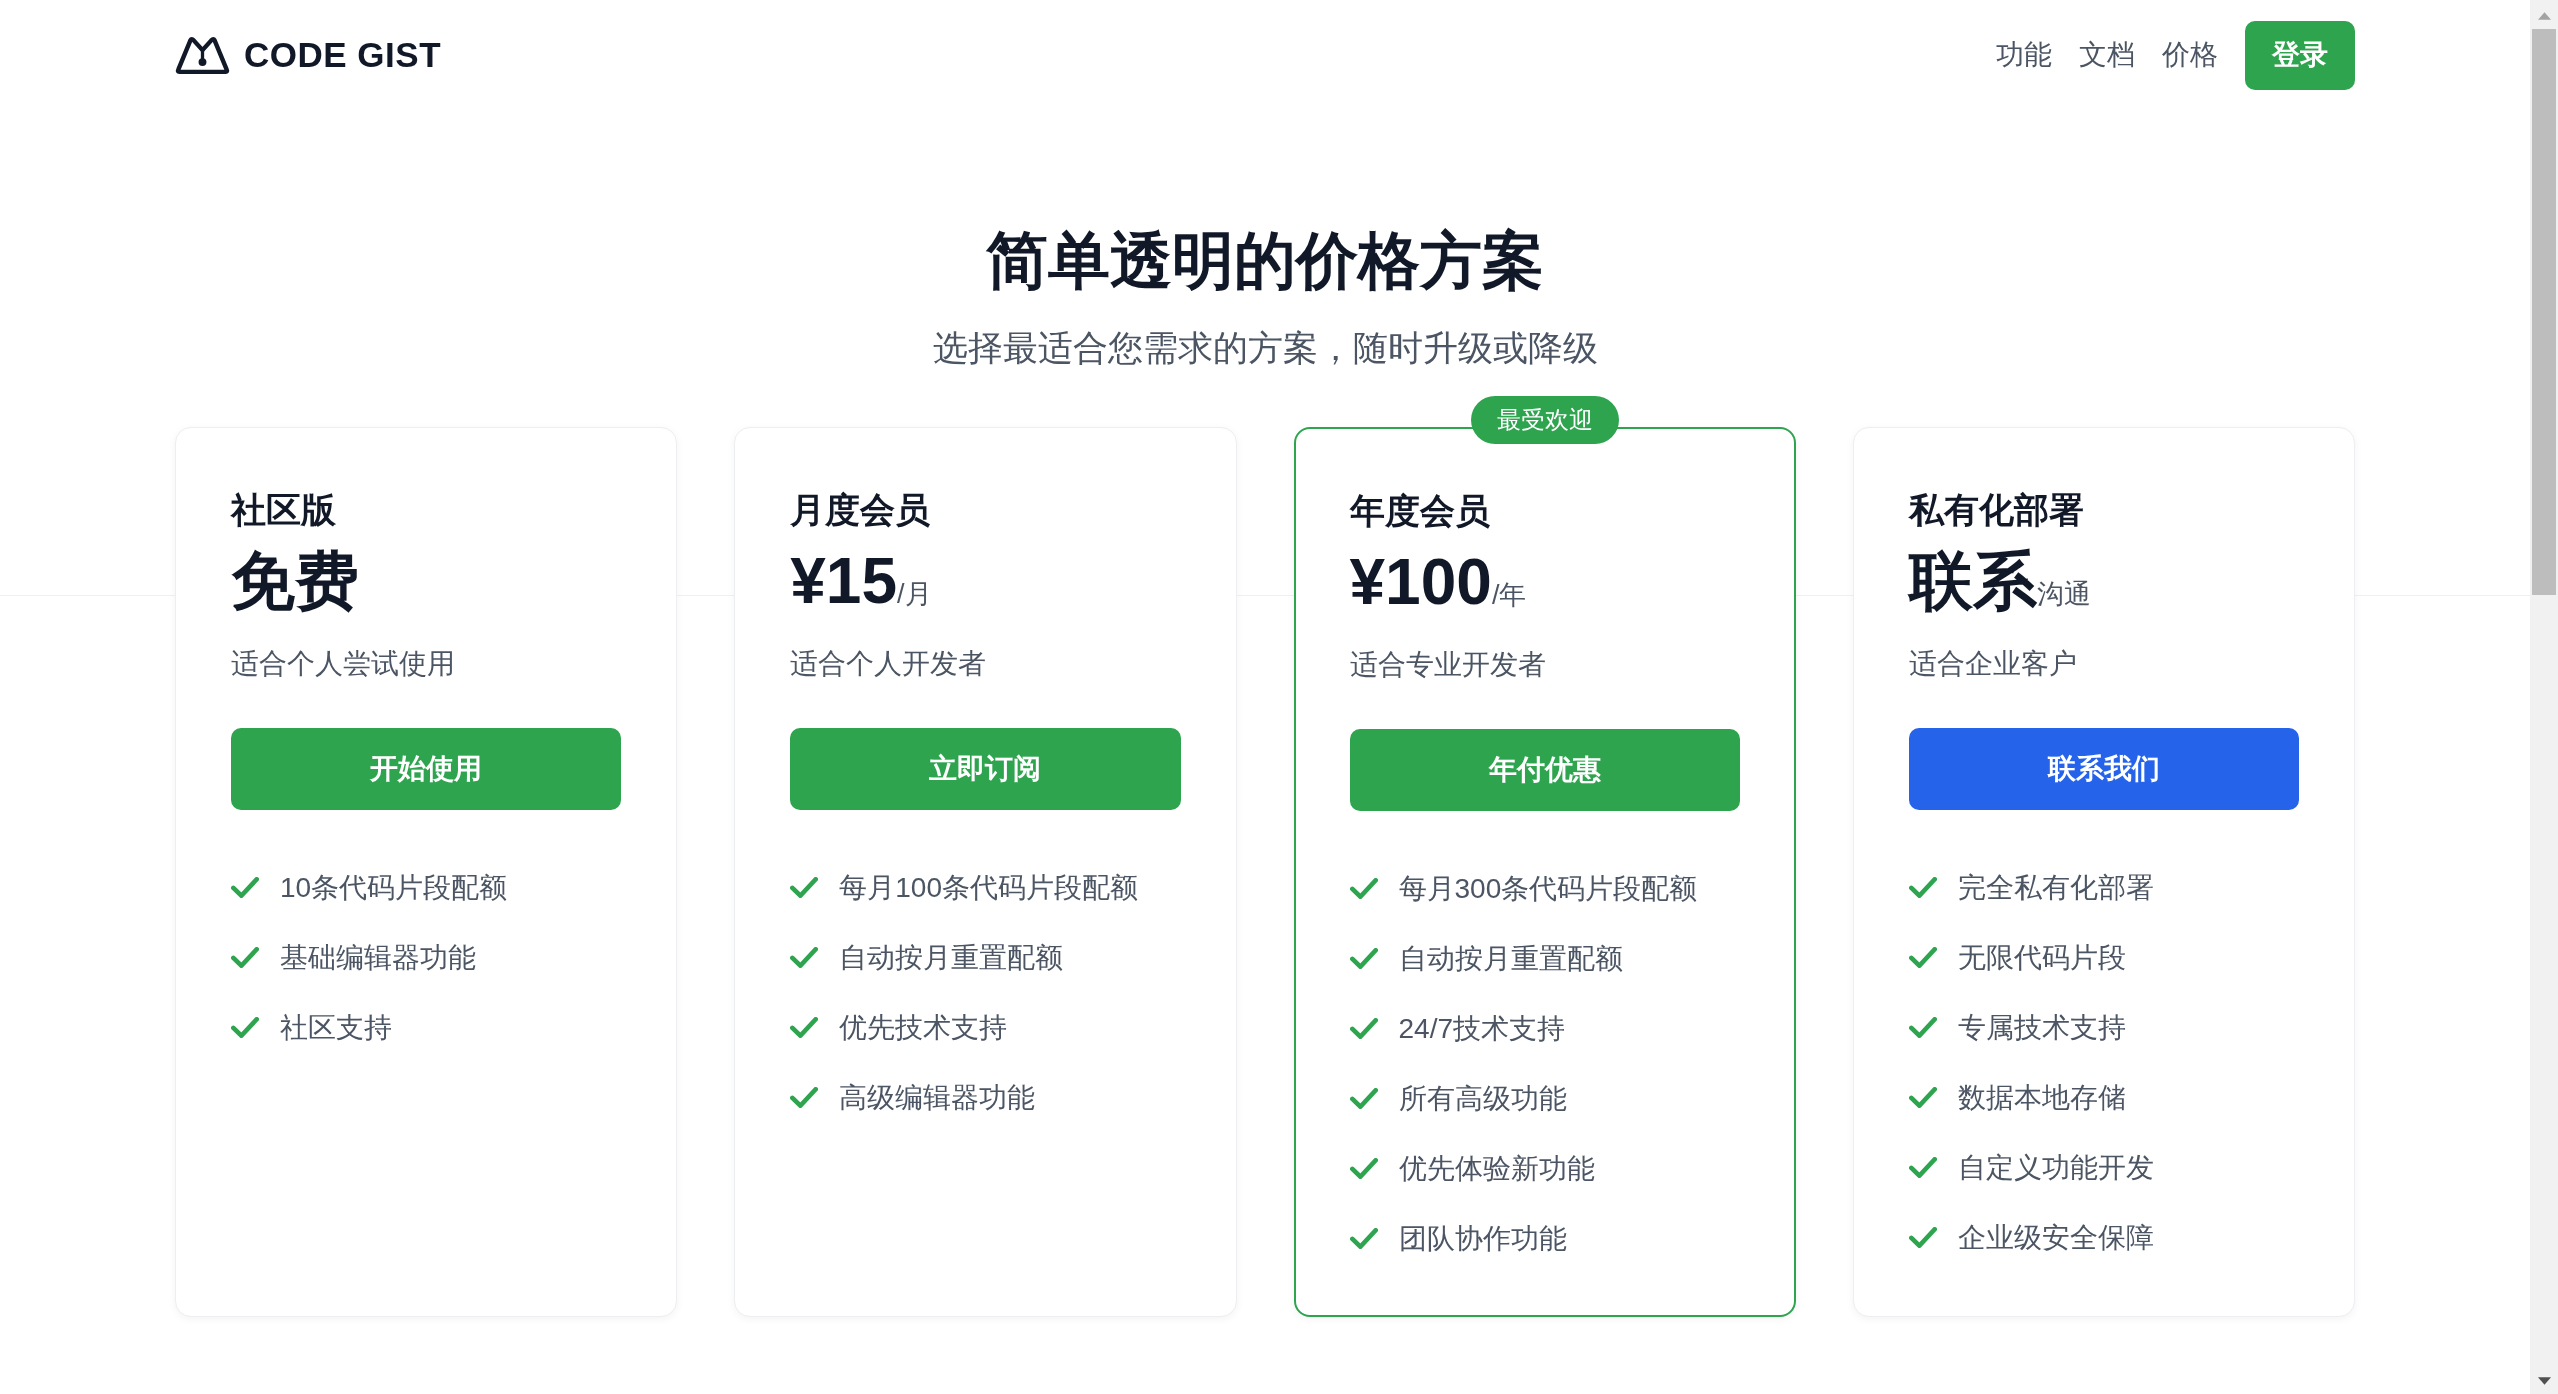 The image size is (2558, 1394). Describe the element at coordinates (426, 769) in the screenshot. I see `plan-button: 开始使用` at that location.